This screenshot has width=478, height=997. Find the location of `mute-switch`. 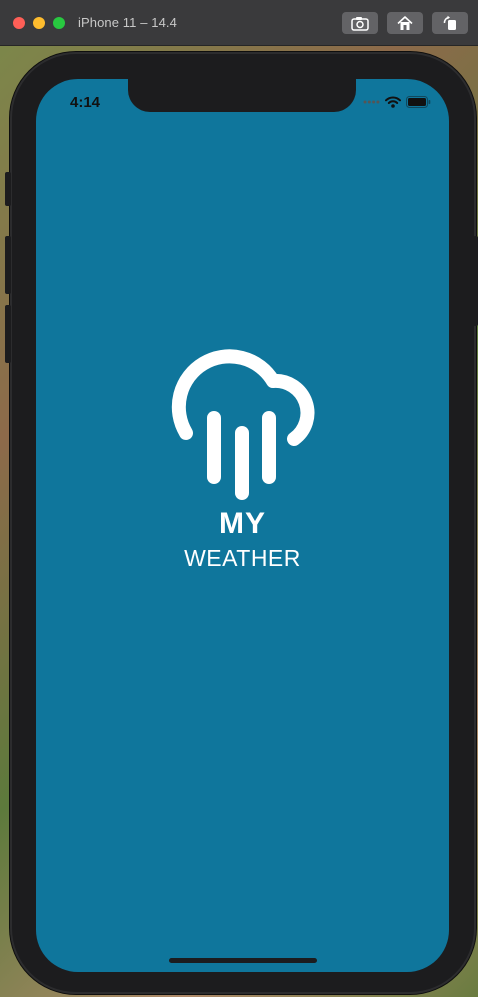

mute-switch is located at coordinates (8, 189).